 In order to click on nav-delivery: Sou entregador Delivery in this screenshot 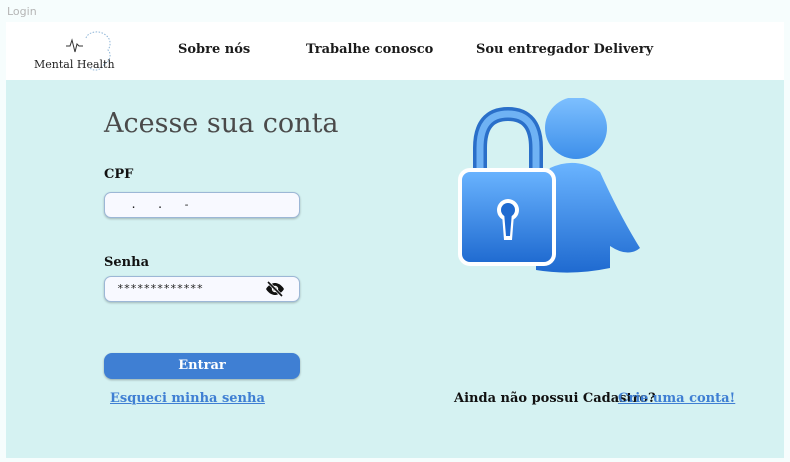, I will do `click(564, 49)`.